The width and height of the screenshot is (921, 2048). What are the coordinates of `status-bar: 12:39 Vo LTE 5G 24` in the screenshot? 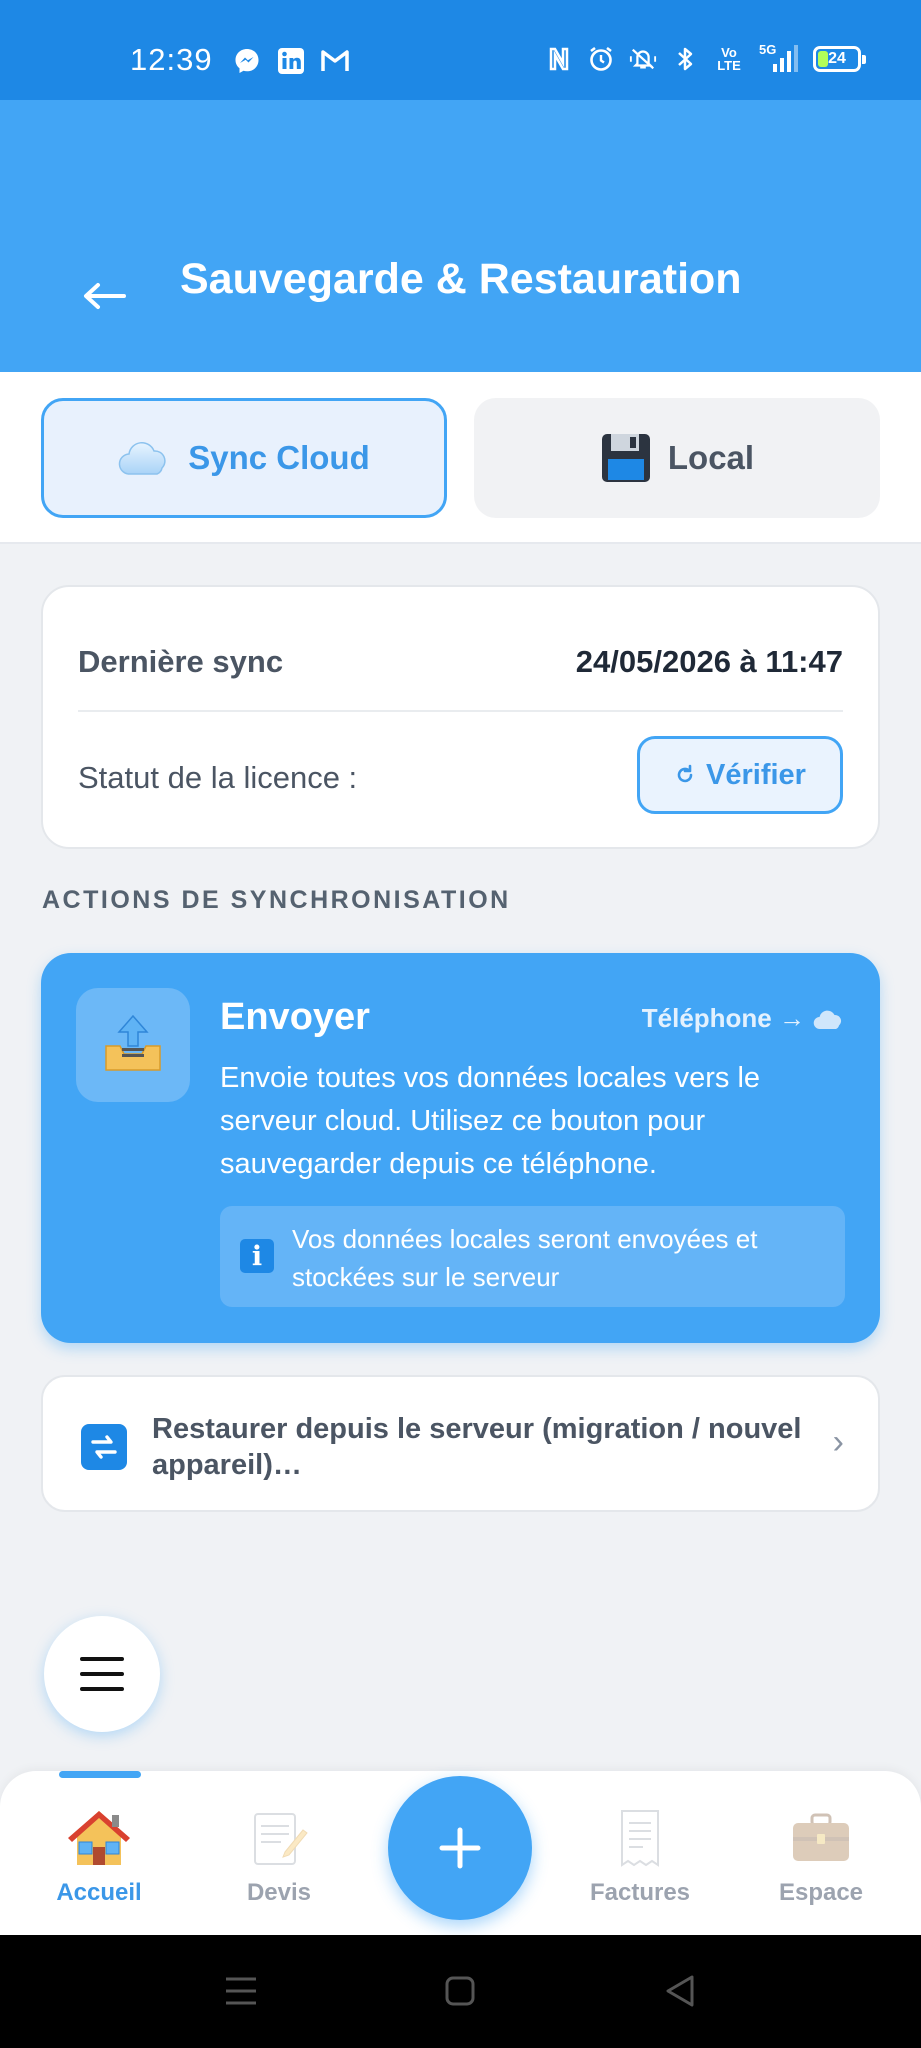 It's located at (460, 50).